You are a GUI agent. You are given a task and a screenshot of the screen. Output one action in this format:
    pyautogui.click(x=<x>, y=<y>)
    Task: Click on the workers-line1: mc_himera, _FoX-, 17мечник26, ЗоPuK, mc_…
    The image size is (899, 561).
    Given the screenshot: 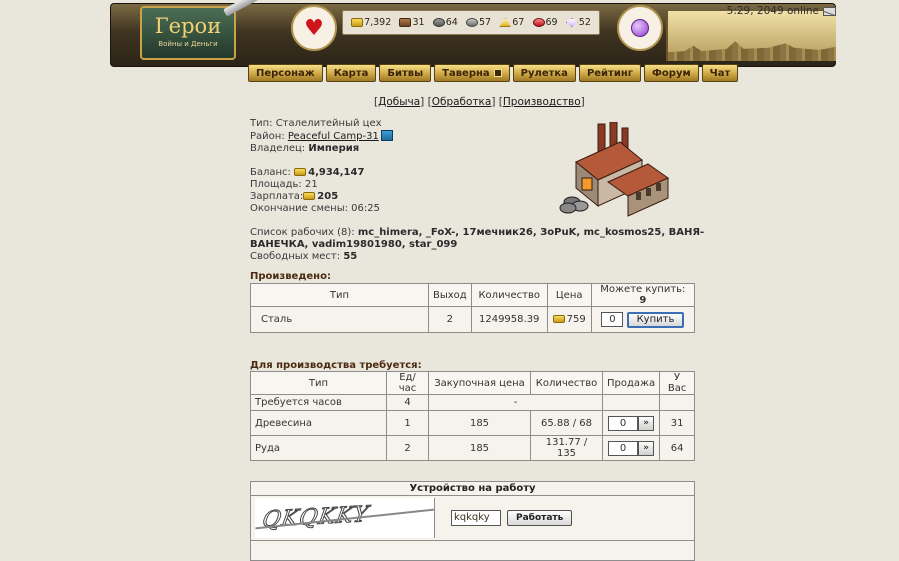 What is the action you would take?
    pyautogui.click(x=531, y=232)
    